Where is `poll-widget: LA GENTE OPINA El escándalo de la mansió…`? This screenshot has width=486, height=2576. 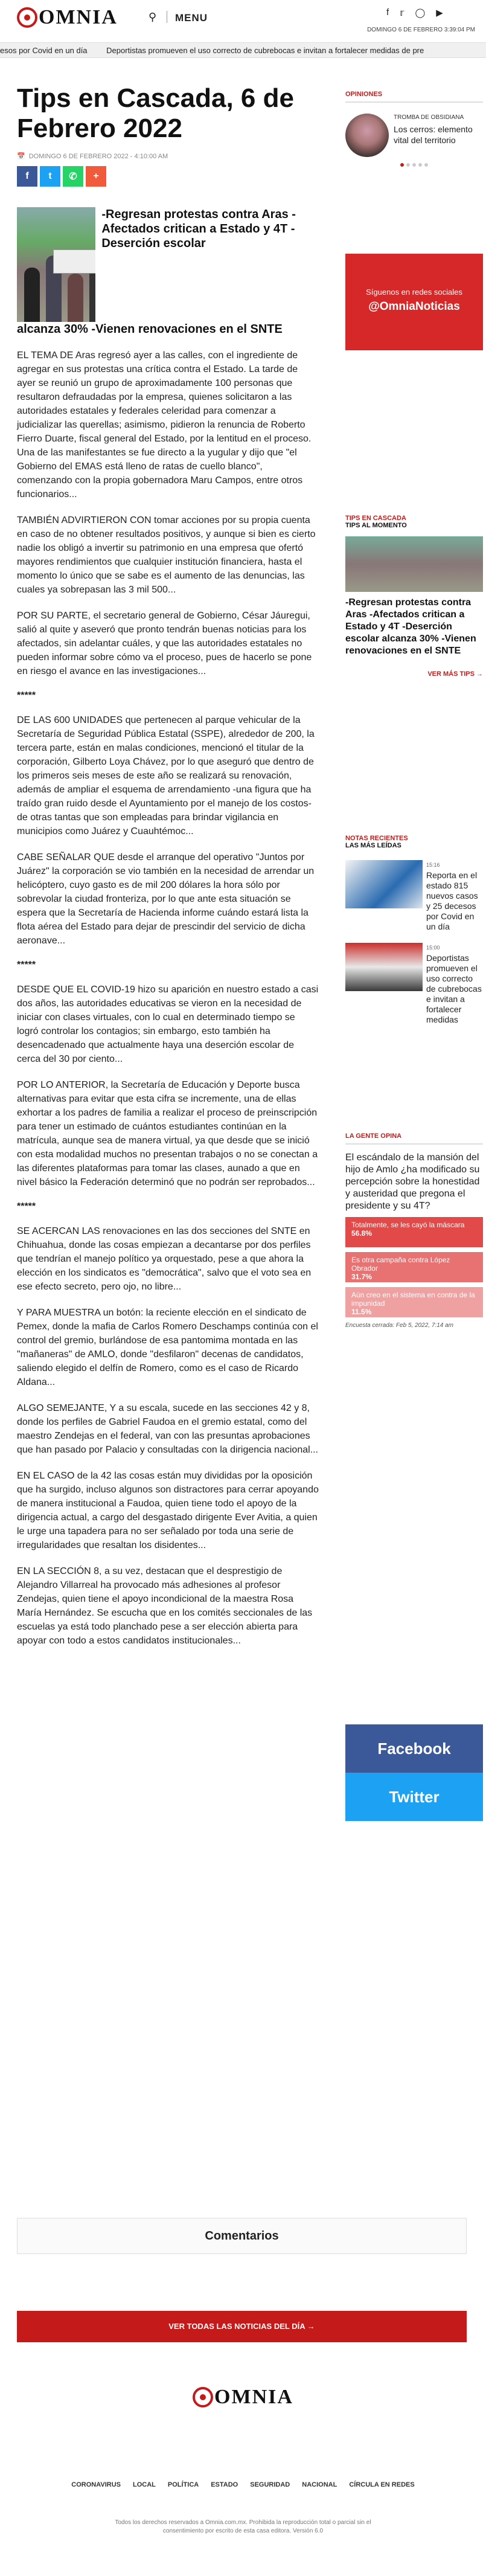
poll-widget: LA GENTE OPINA El escándalo de la mansió… is located at coordinates (414, 1230).